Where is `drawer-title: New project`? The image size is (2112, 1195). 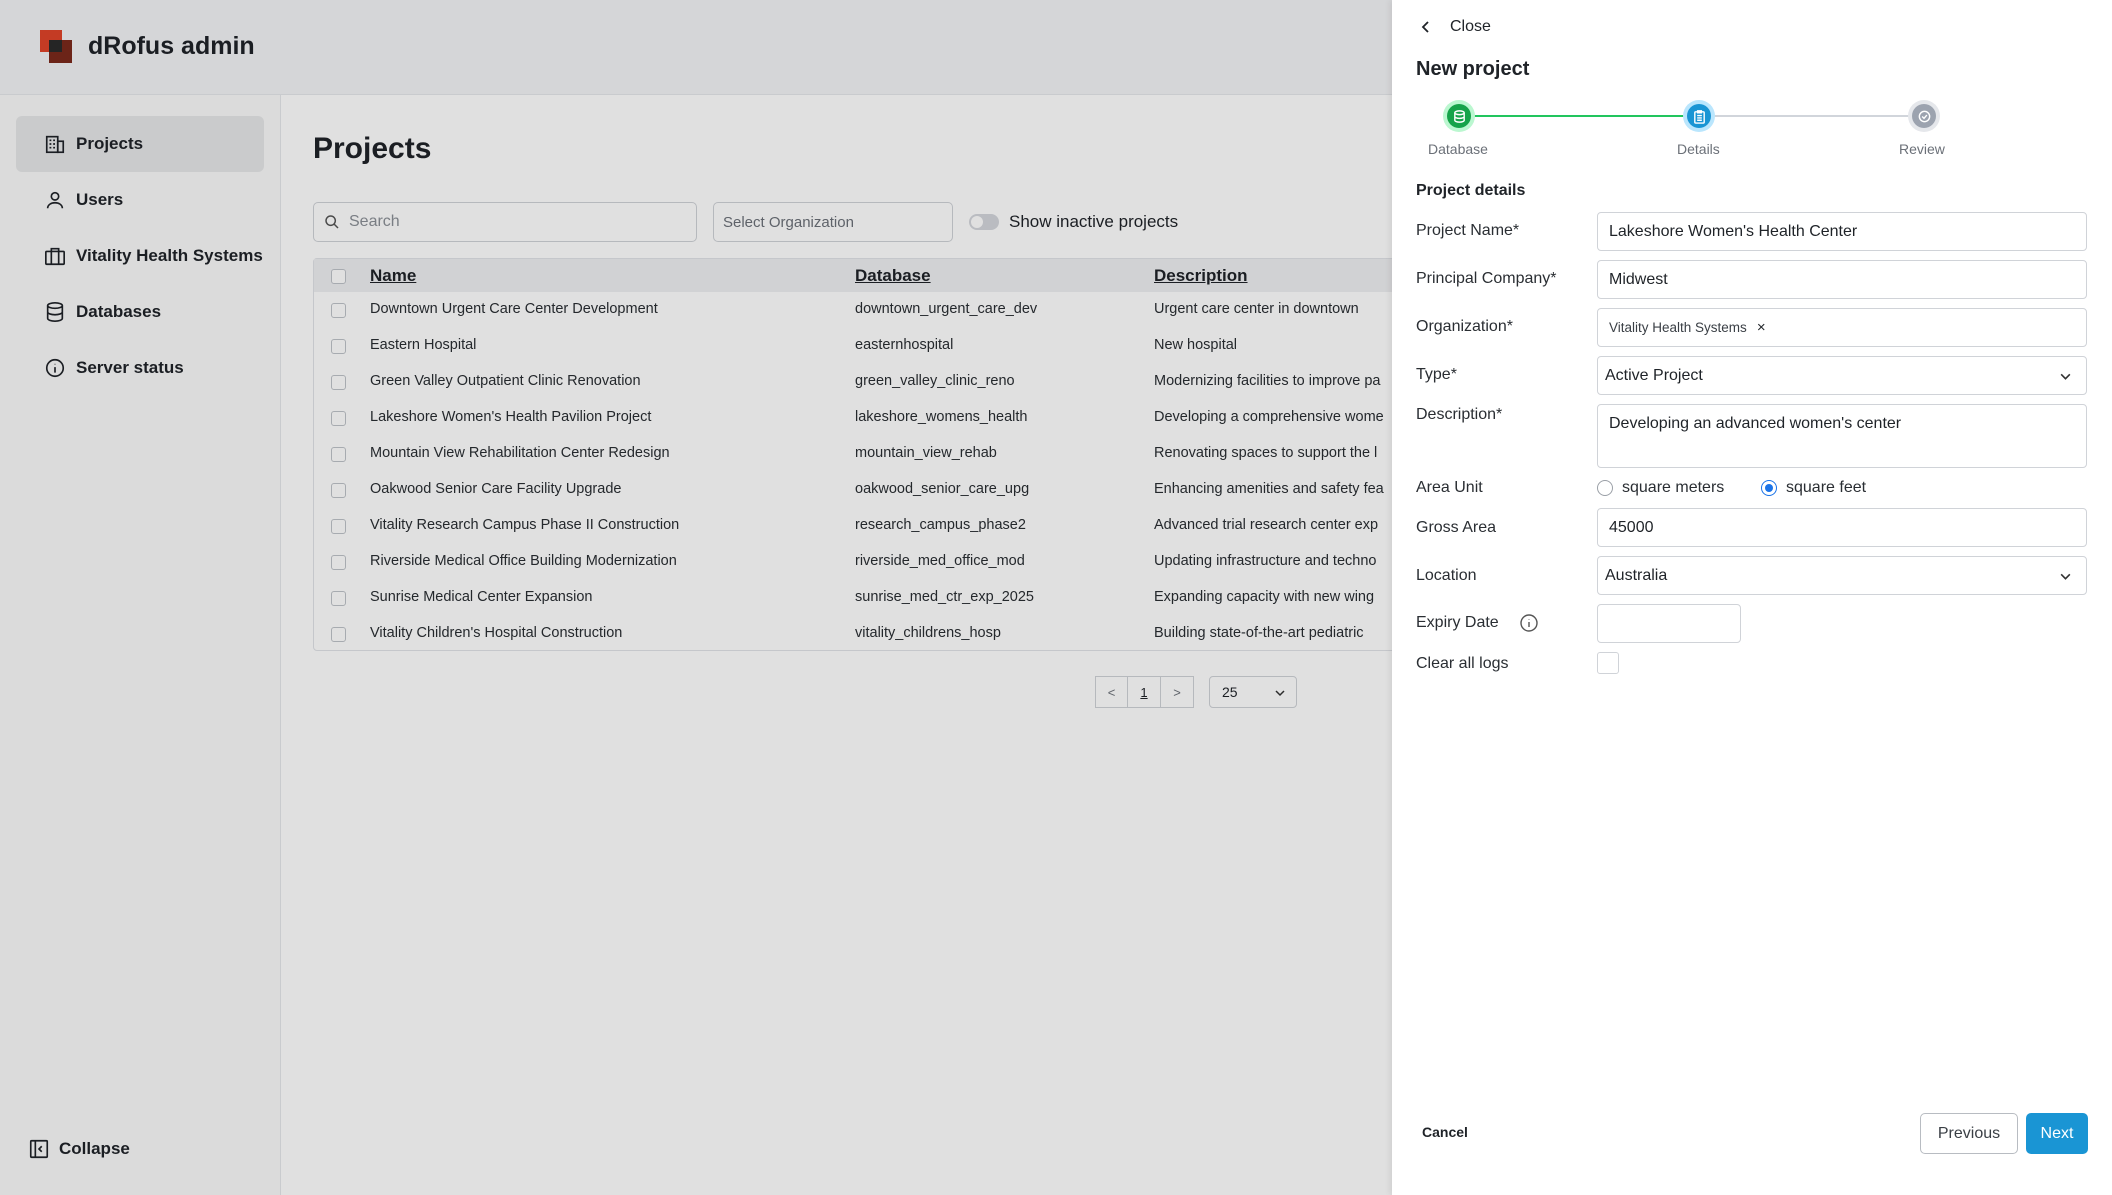 drawer-title: New project is located at coordinates (1473, 69).